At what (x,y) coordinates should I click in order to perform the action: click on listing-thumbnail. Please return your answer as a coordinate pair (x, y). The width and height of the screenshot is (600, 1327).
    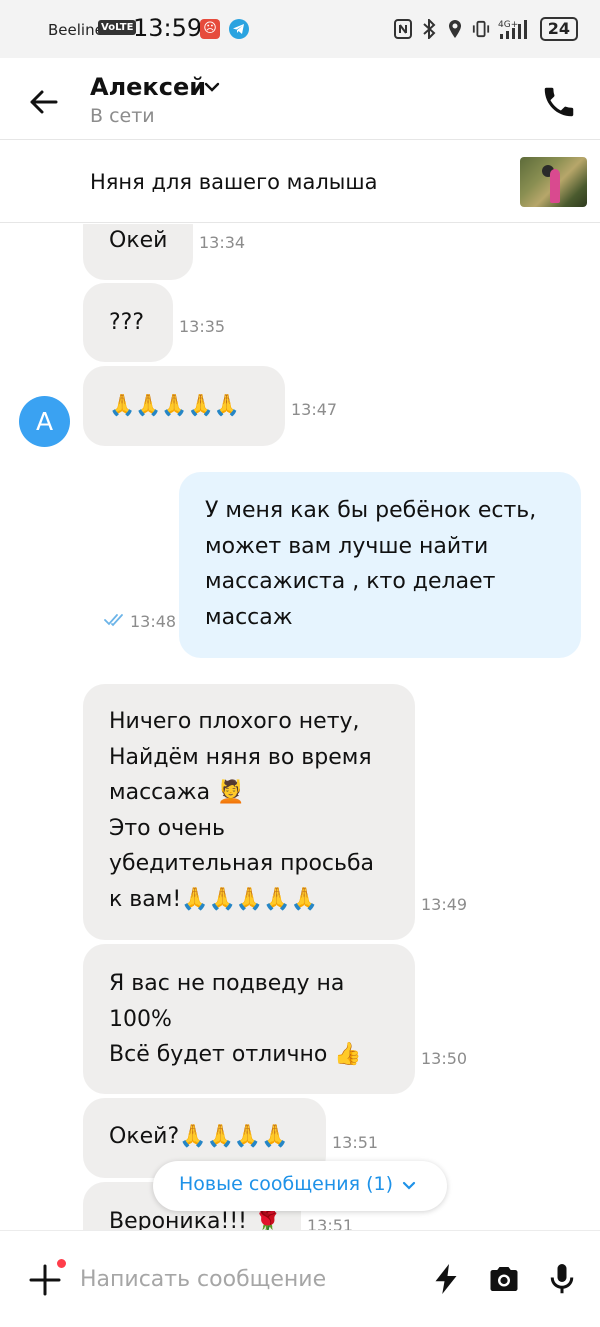
    Looking at the image, I should click on (553, 182).